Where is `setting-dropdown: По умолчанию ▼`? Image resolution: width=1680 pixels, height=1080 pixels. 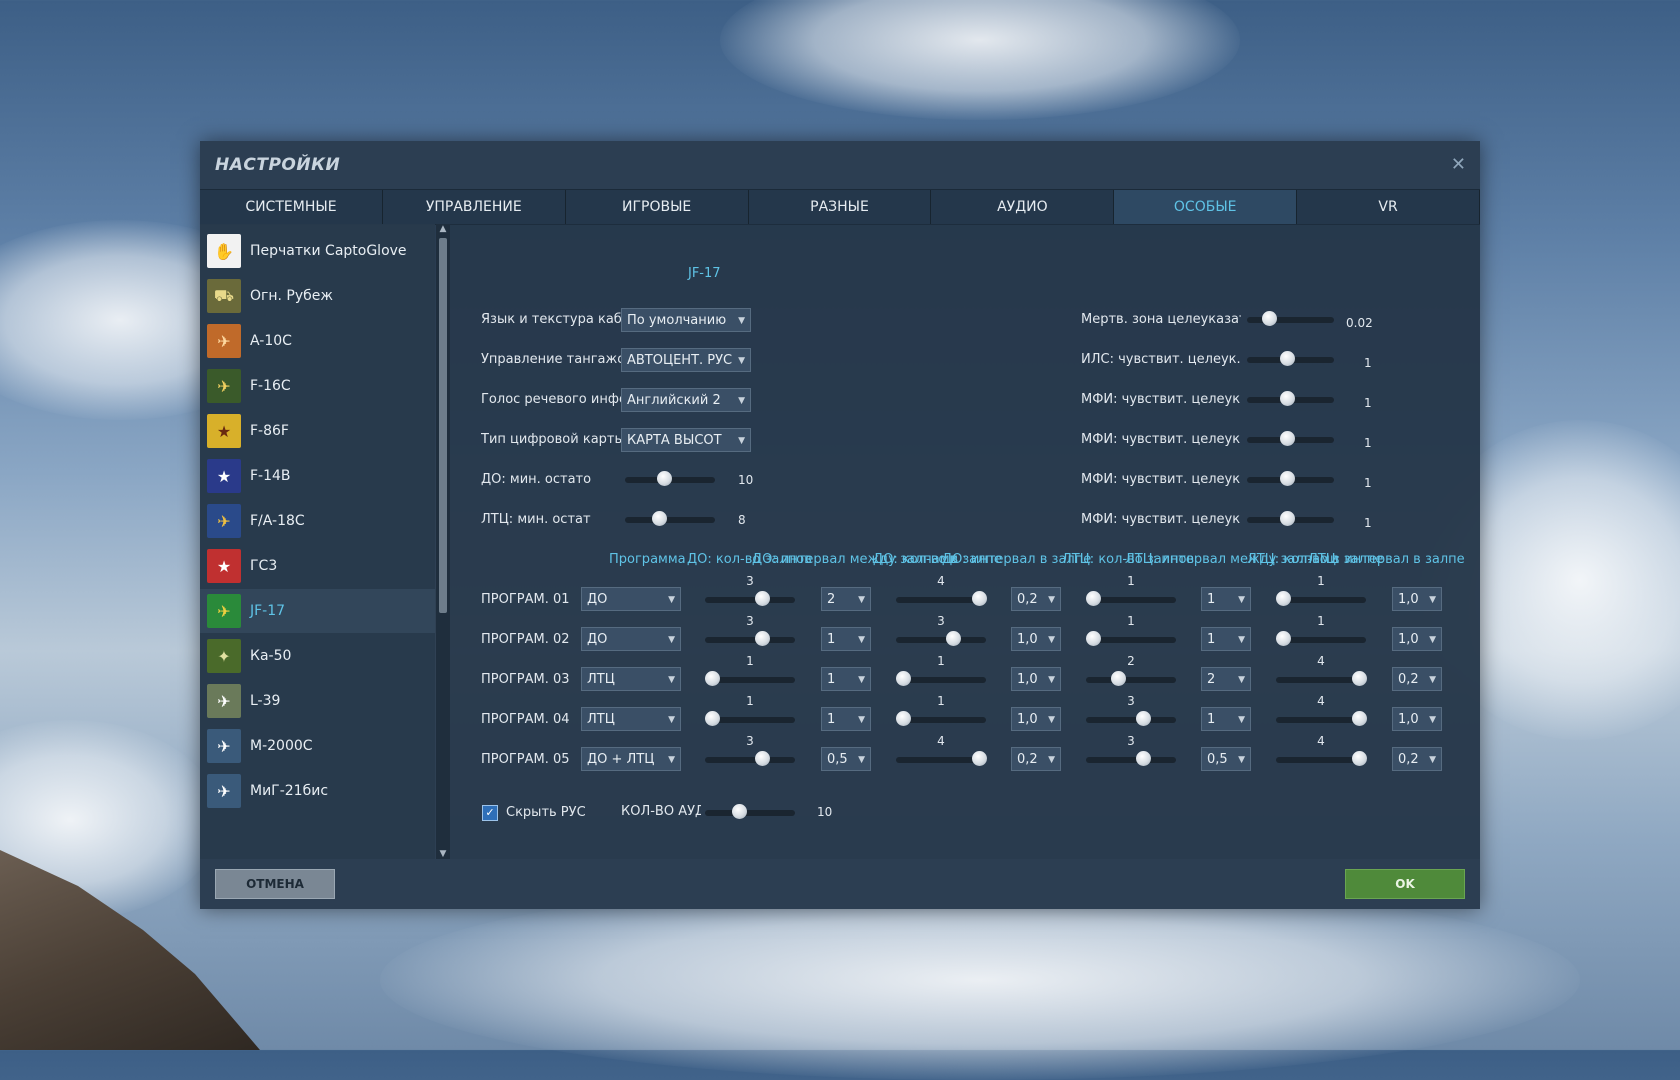
setting-dropdown: По умолчанию ▼ is located at coordinates (686, 320).